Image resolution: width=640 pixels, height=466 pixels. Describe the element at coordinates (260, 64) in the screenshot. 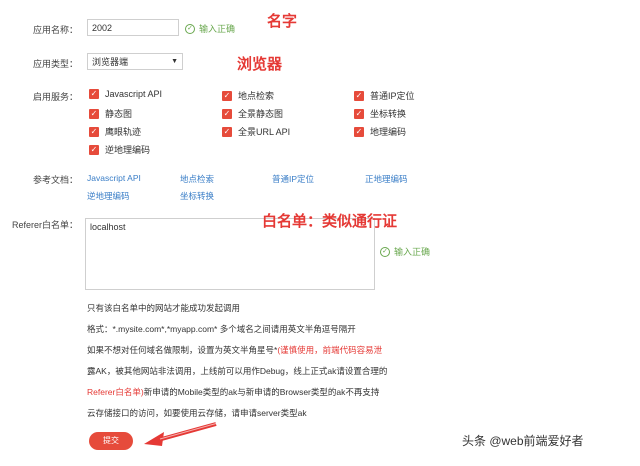

I see `annotation-browser: 浏览器` at that location.